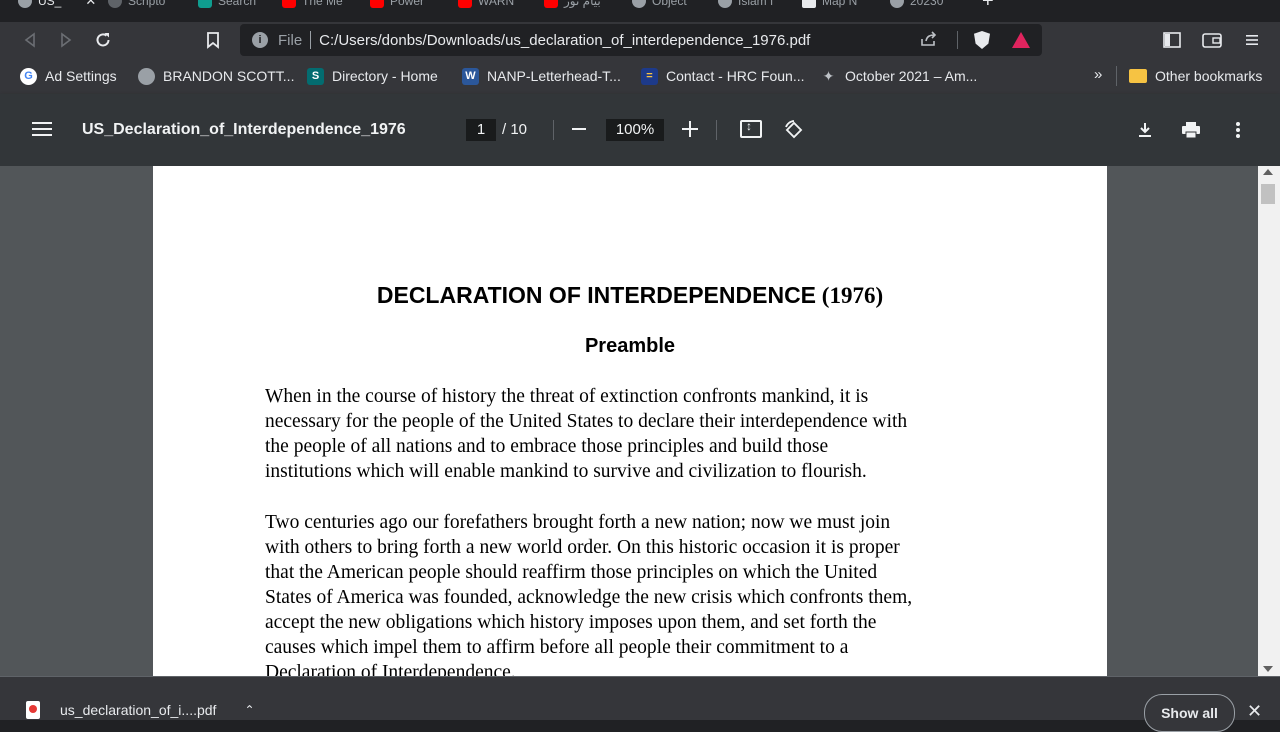  I want to click on chevron-up-icon: ⌃, so click(249, 710).